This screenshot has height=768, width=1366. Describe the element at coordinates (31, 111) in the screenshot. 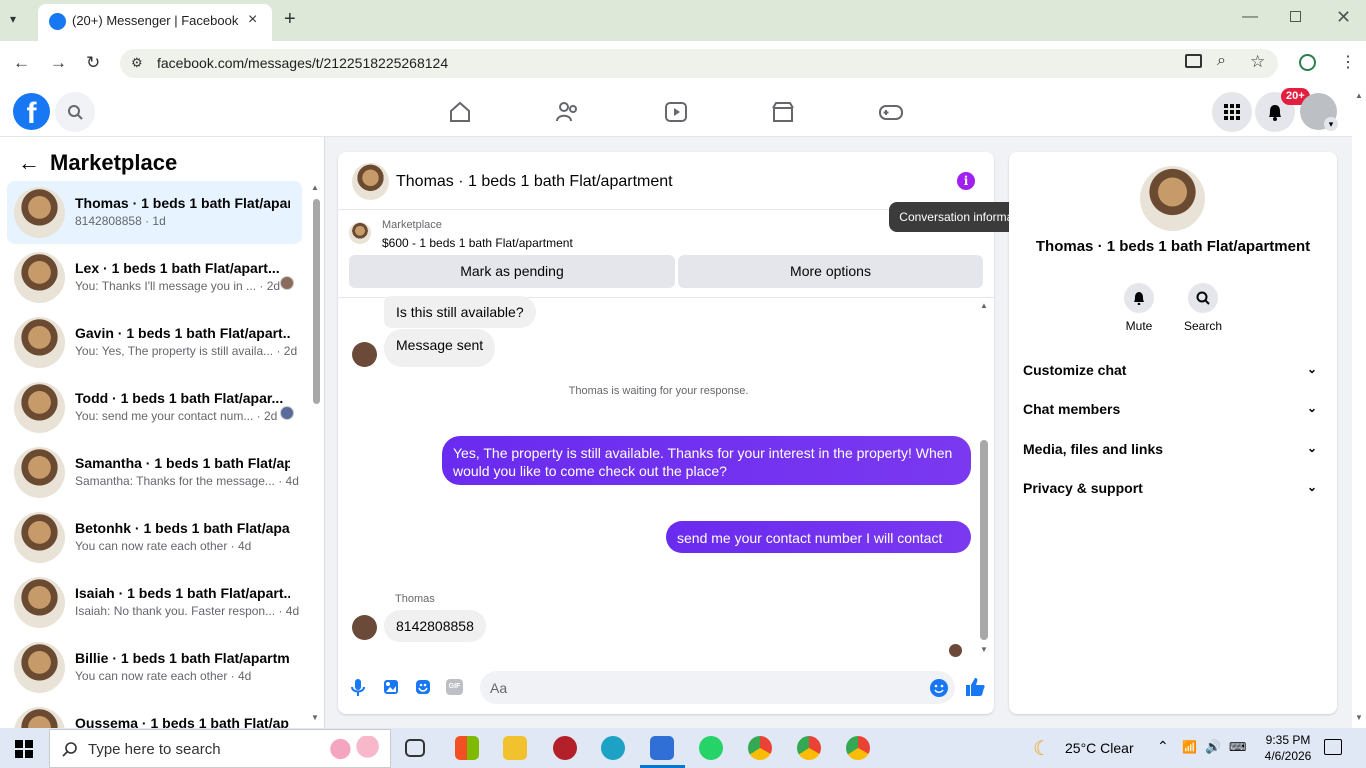

I see `facebook-logo: f` at that location.